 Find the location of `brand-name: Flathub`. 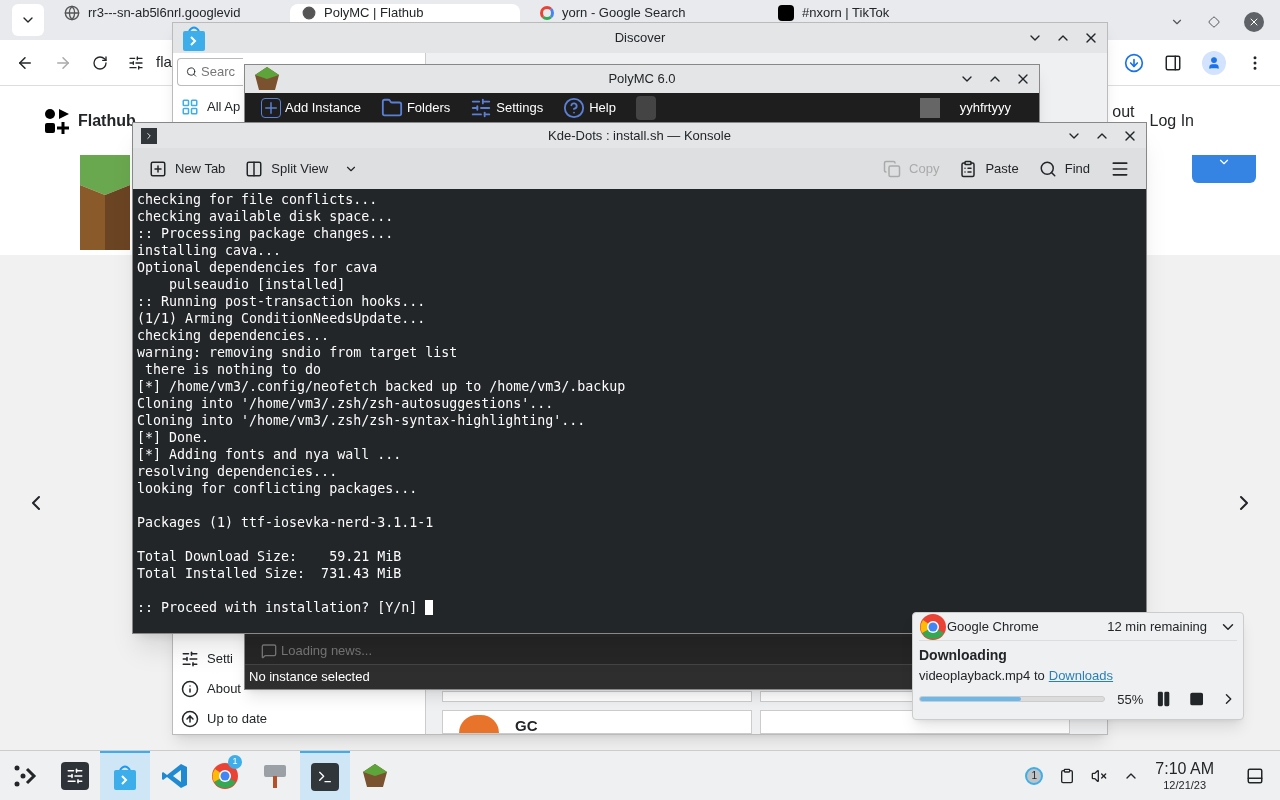

brand-name: Flathub is located at coordinates (107, 120).